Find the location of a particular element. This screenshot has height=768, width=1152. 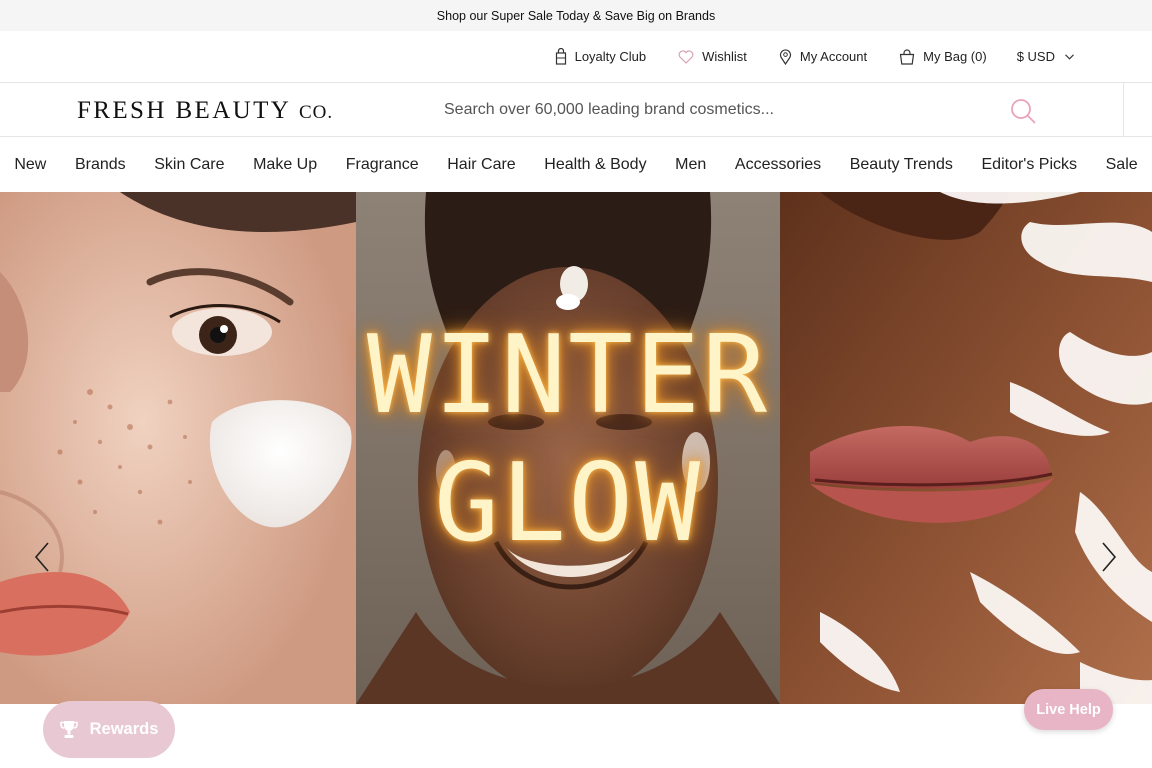

logo-suffix-text: CO. is located at coordinates (316, 112).